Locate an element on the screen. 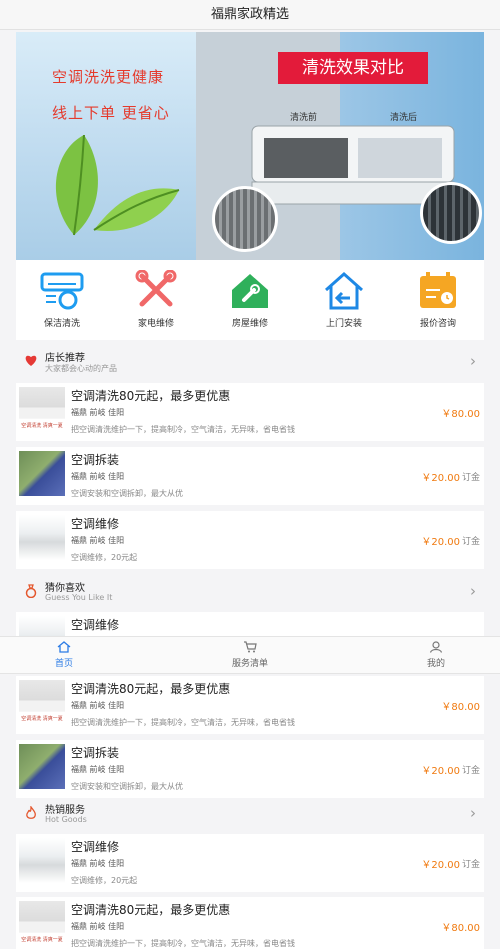 Image resolution: width=500 pixels, height=949 pixels. ac-cleaning-icon is located at coordinates (62, 291).